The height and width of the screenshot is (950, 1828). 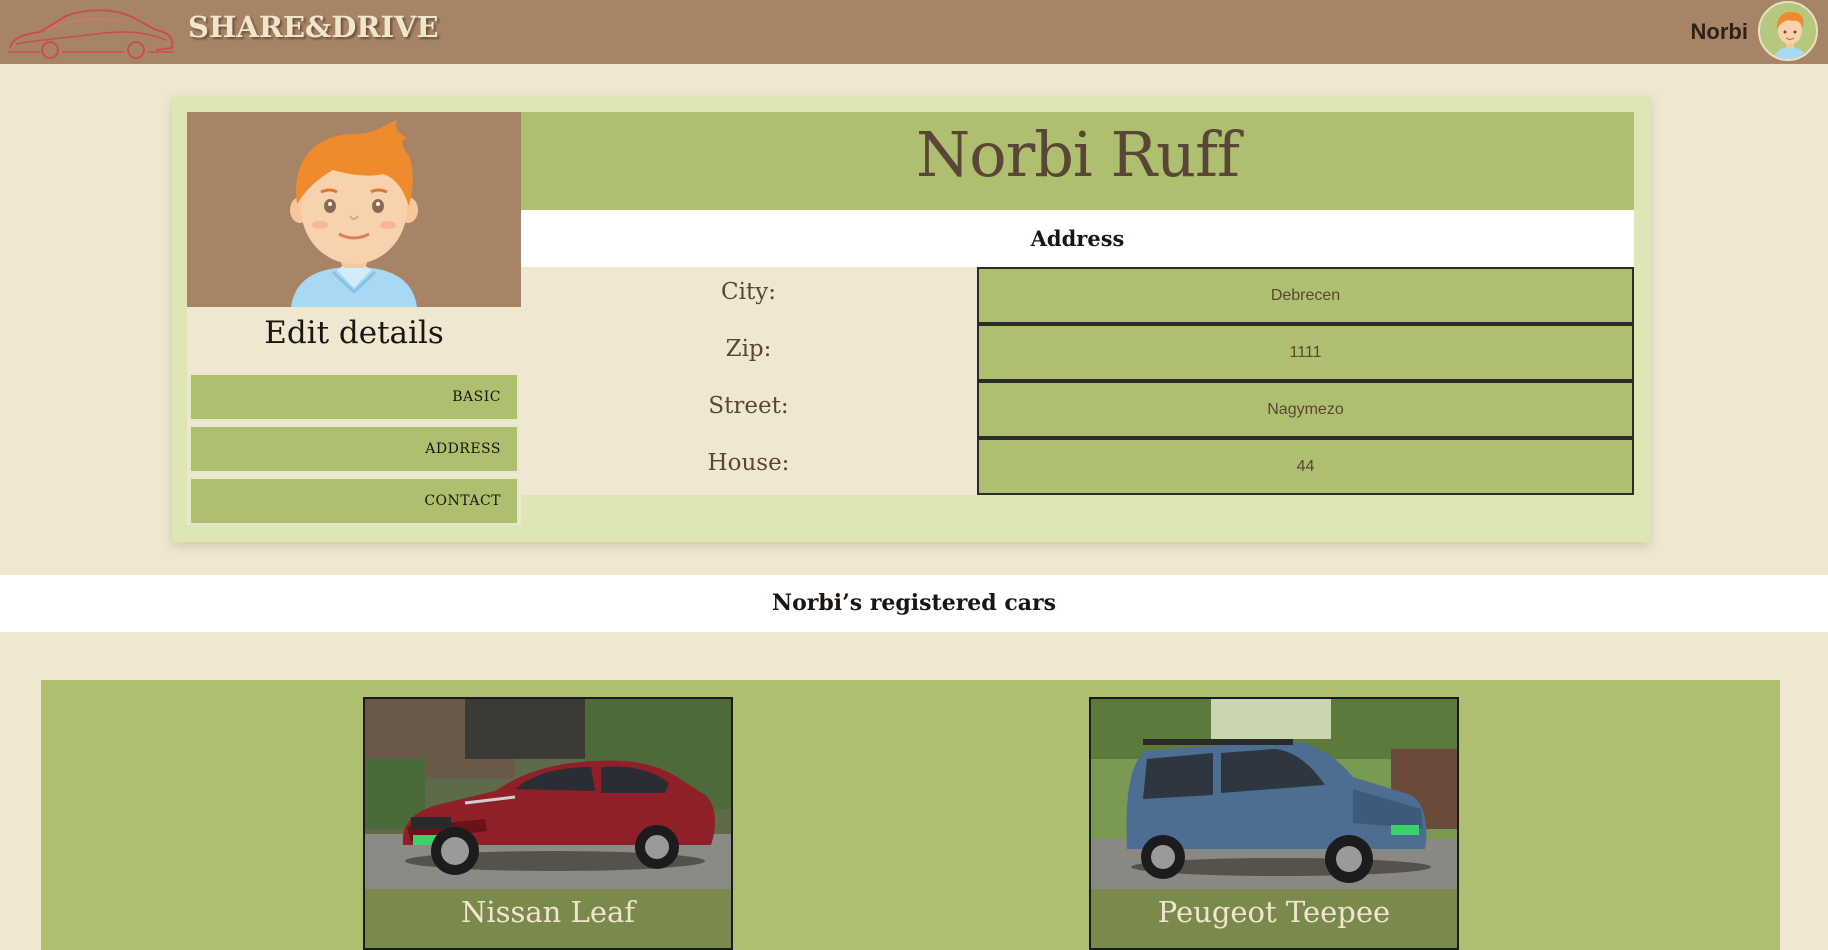 I want to click on profile-avatar, so click(x=354, y=209).